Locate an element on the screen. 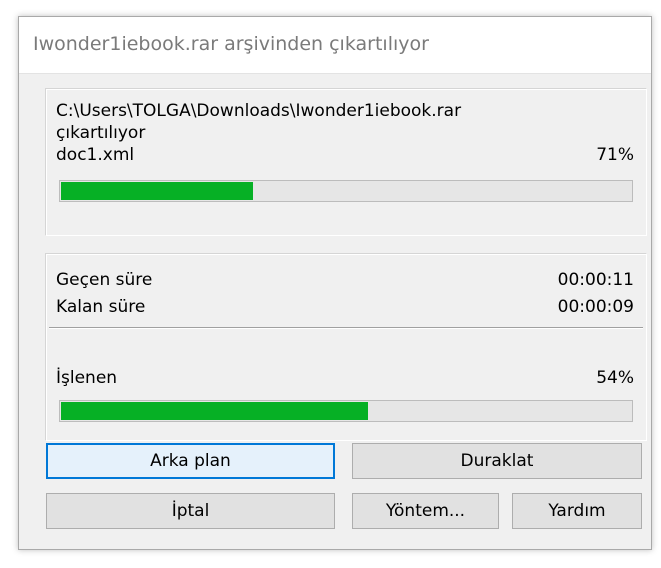 The height and width of the screenshot is (568, 661). background-button: Arka plan is located at coordinates (190, 461).